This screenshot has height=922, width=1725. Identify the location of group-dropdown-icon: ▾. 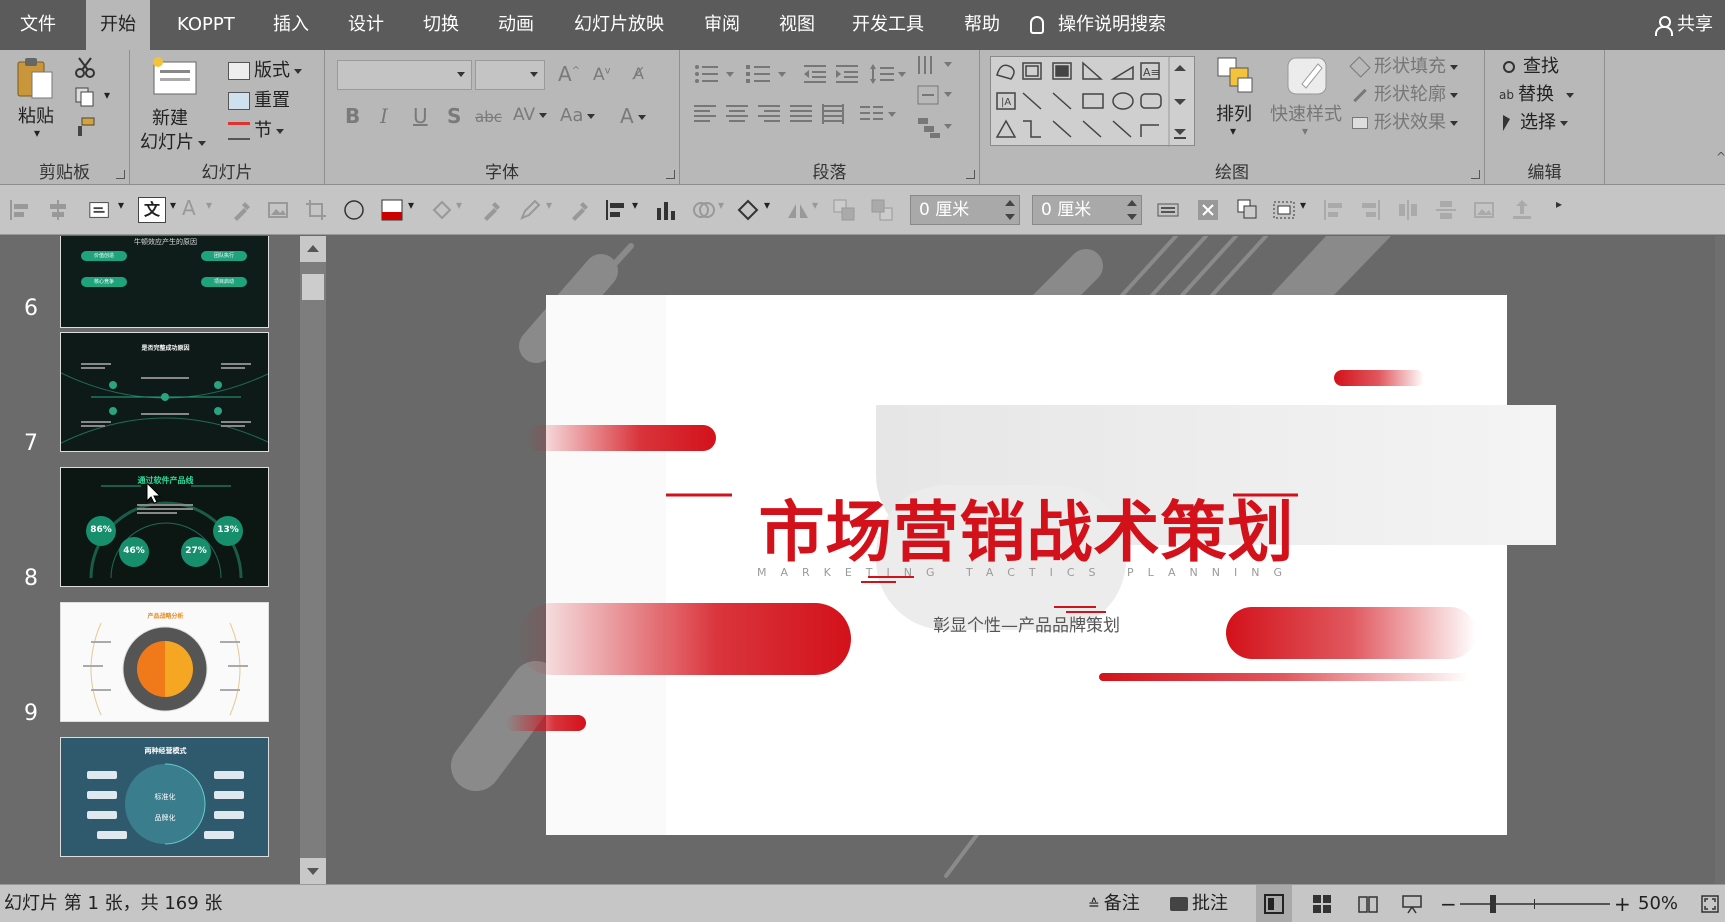
(1303, 205).